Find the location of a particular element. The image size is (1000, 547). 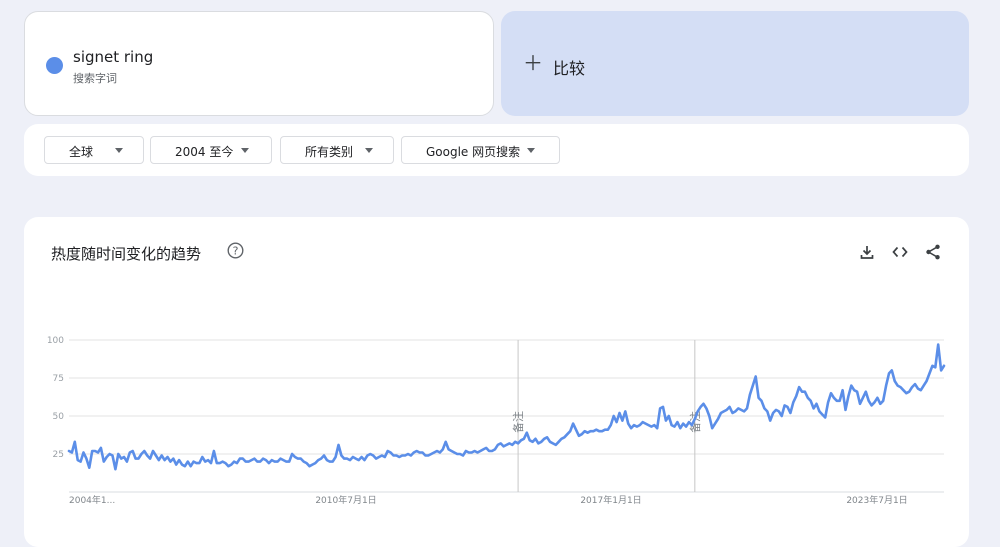

x-tick-label: 2010年7月1日 is located at coordinates (345, 500).